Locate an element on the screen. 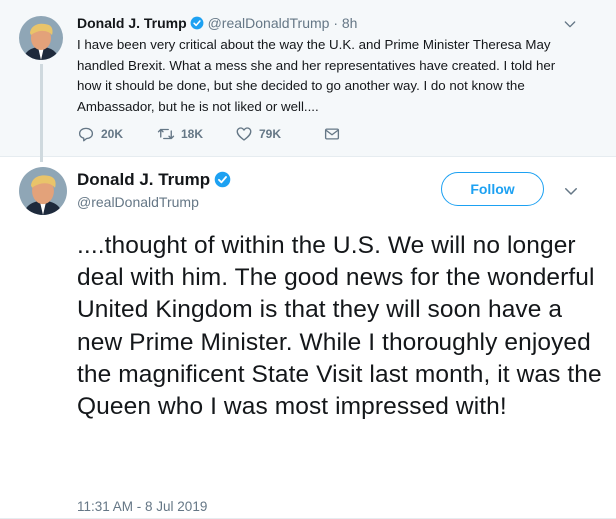  retweet-button: 18K is located at coordinates (196, 134).